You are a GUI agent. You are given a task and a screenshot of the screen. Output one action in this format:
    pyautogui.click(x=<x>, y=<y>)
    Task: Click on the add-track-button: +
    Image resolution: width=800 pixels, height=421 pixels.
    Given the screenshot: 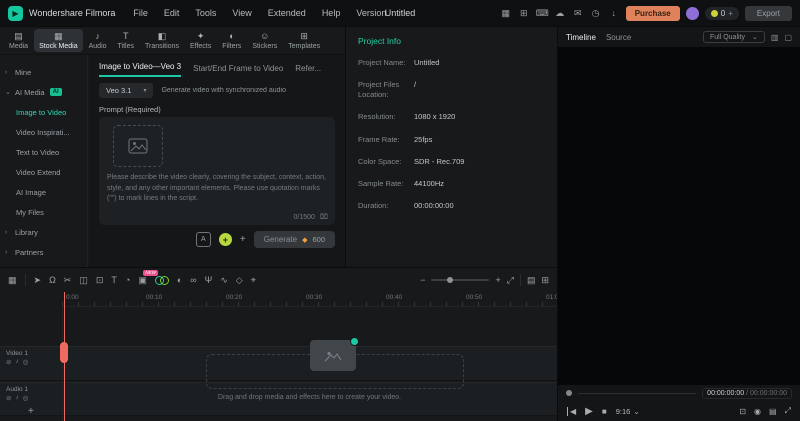 What is the action you would take?
    pyautogui.click(x=31, y=411)
    